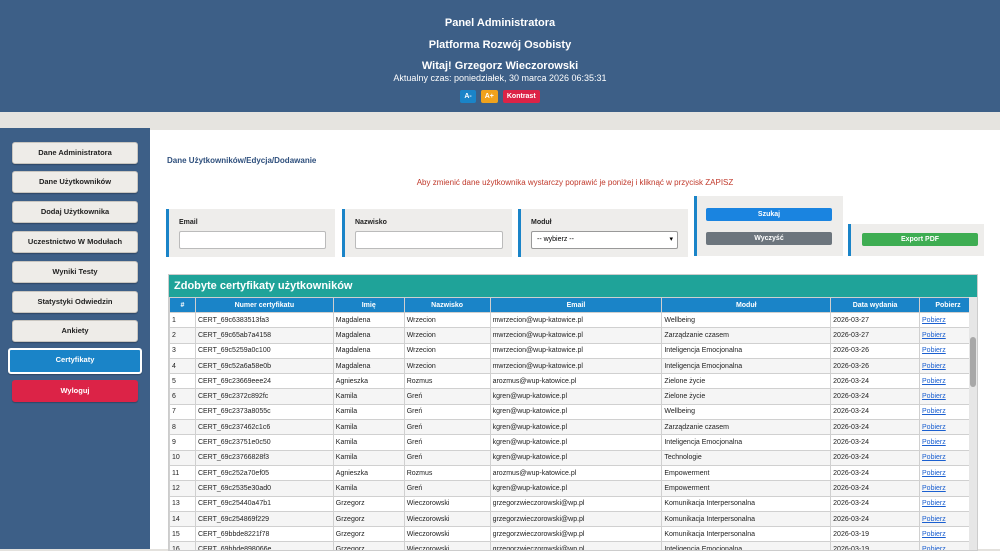  Describe the element at coordinates (188, 222) in the screenshot. I see `email-label: Email` at that location.